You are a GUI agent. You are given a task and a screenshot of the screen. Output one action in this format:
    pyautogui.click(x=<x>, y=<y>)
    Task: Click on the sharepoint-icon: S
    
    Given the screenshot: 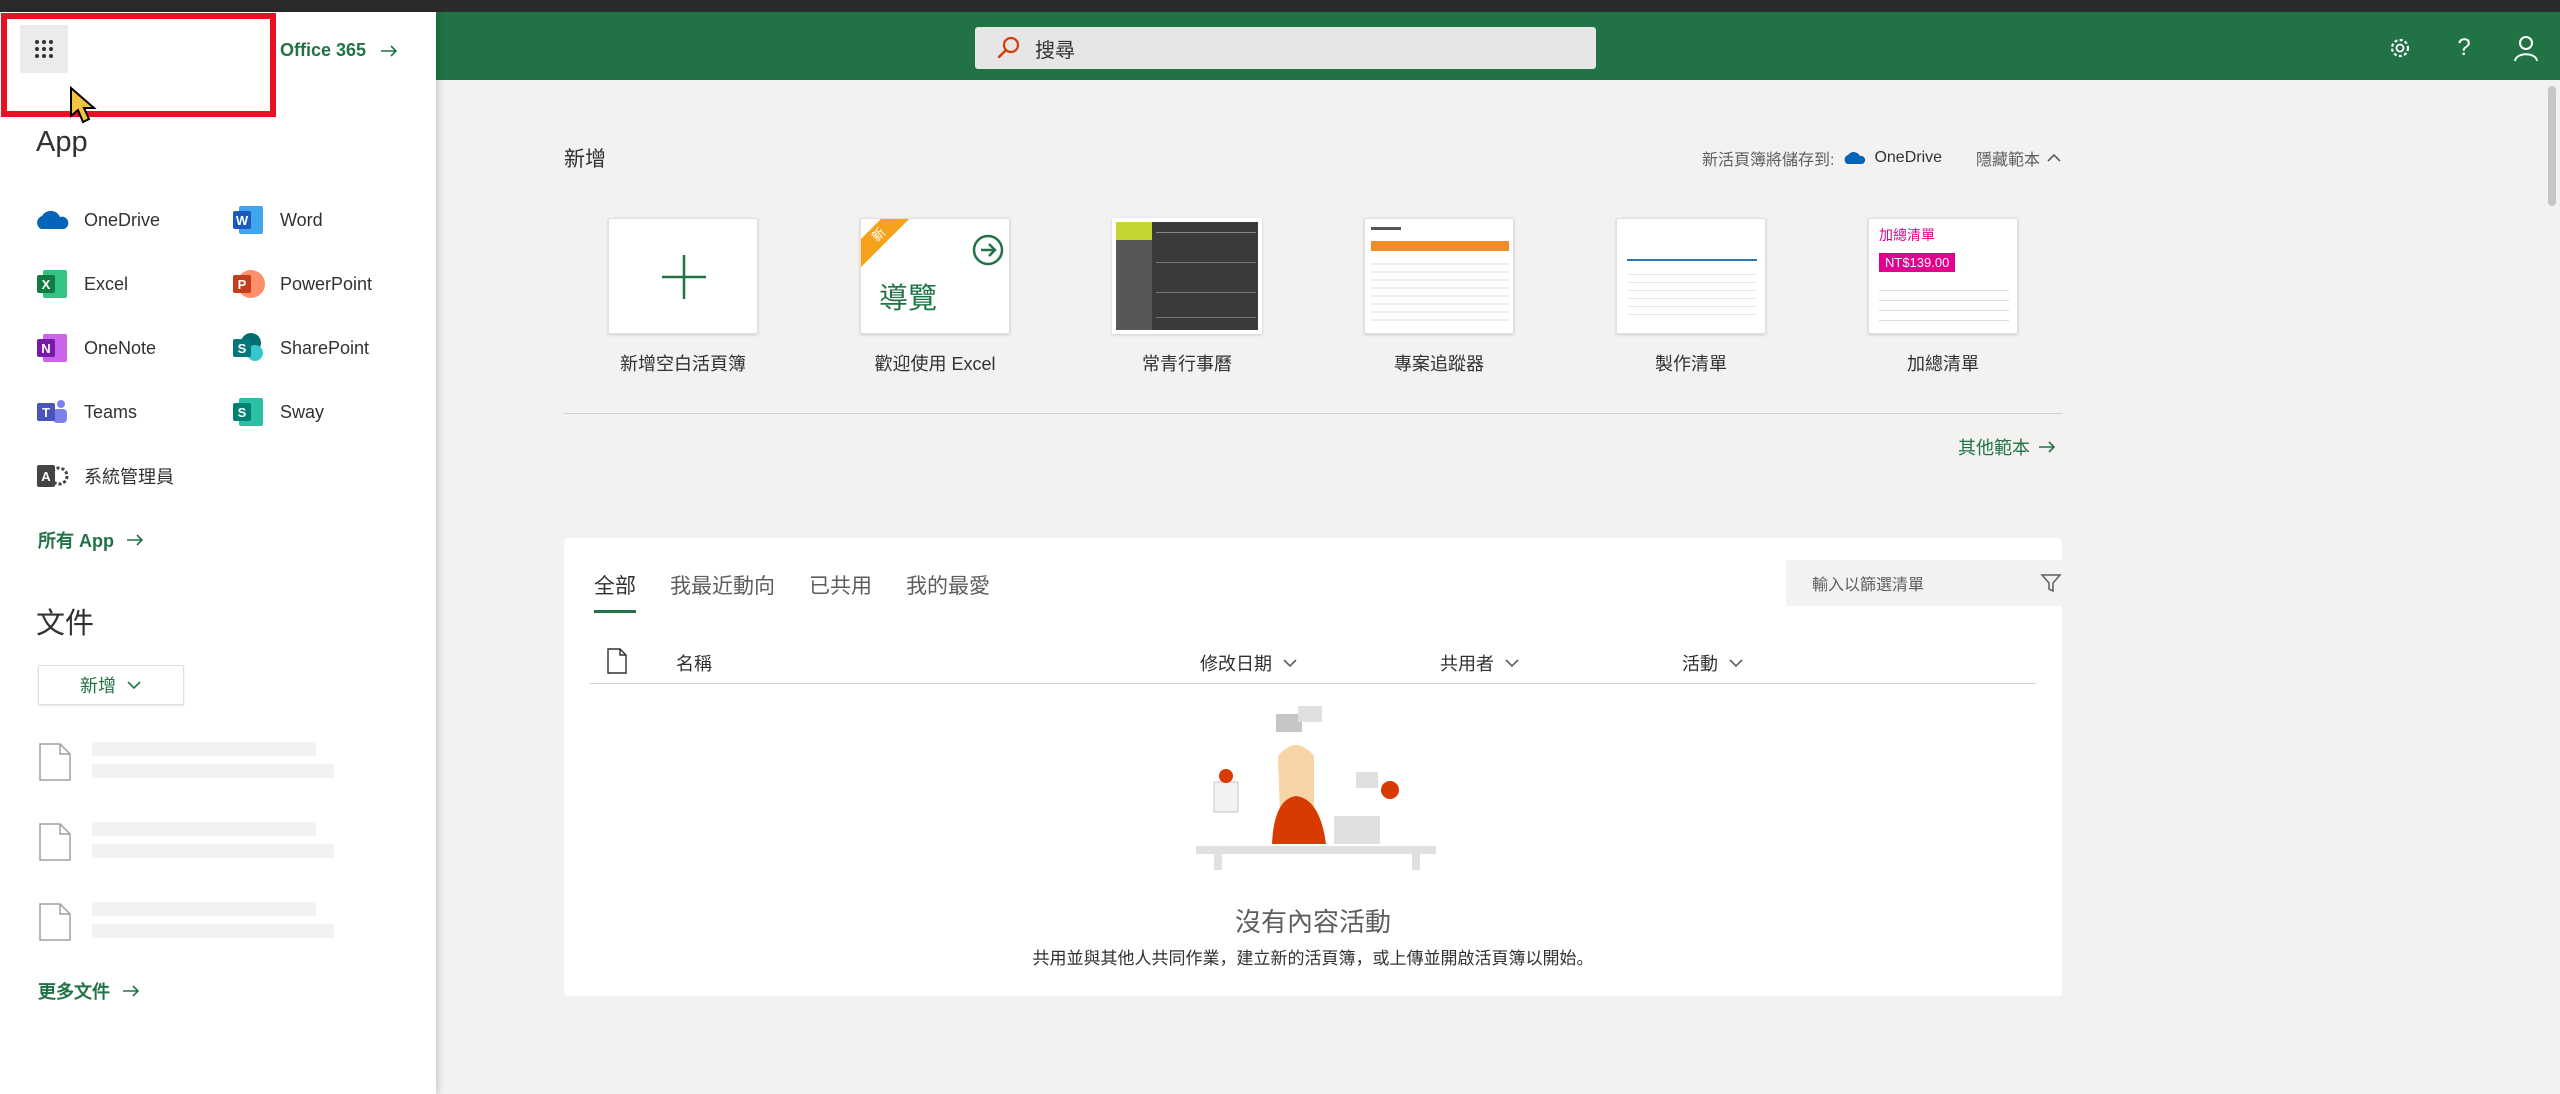 What is the action you would take?
    pyautogui.click(x=248, y=348)
    